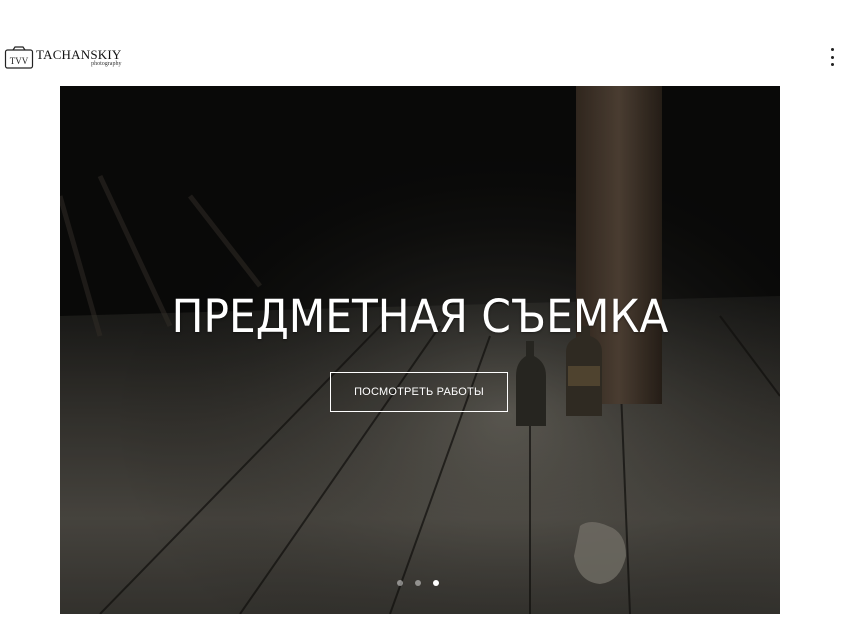 The image size is (851, 639). I want to click on view-works-button: ПОСМОТРЕТЬ РАБОТЫ, so click(419, 392).